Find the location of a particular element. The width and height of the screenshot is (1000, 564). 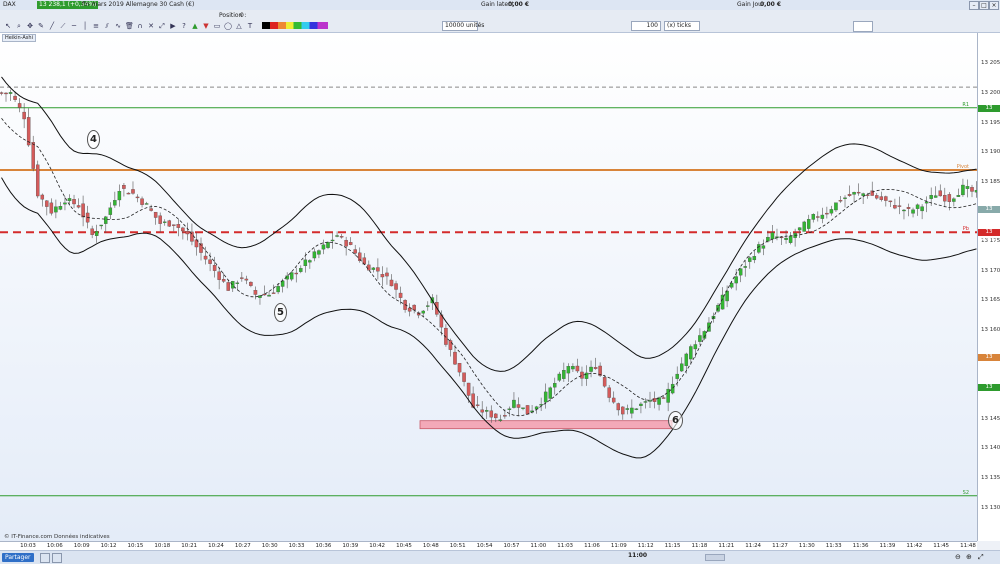

minimize-button: – is located at coordinates (974, 5).